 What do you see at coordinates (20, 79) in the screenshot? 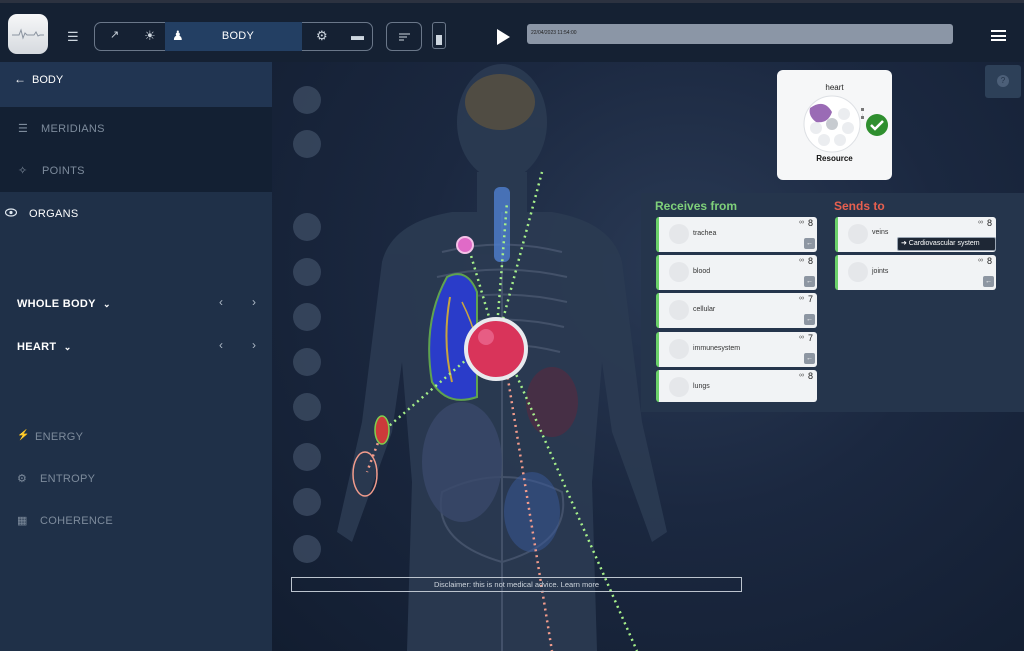
I see `back-arrow-icon: ←` at bounding box center [20, 79].